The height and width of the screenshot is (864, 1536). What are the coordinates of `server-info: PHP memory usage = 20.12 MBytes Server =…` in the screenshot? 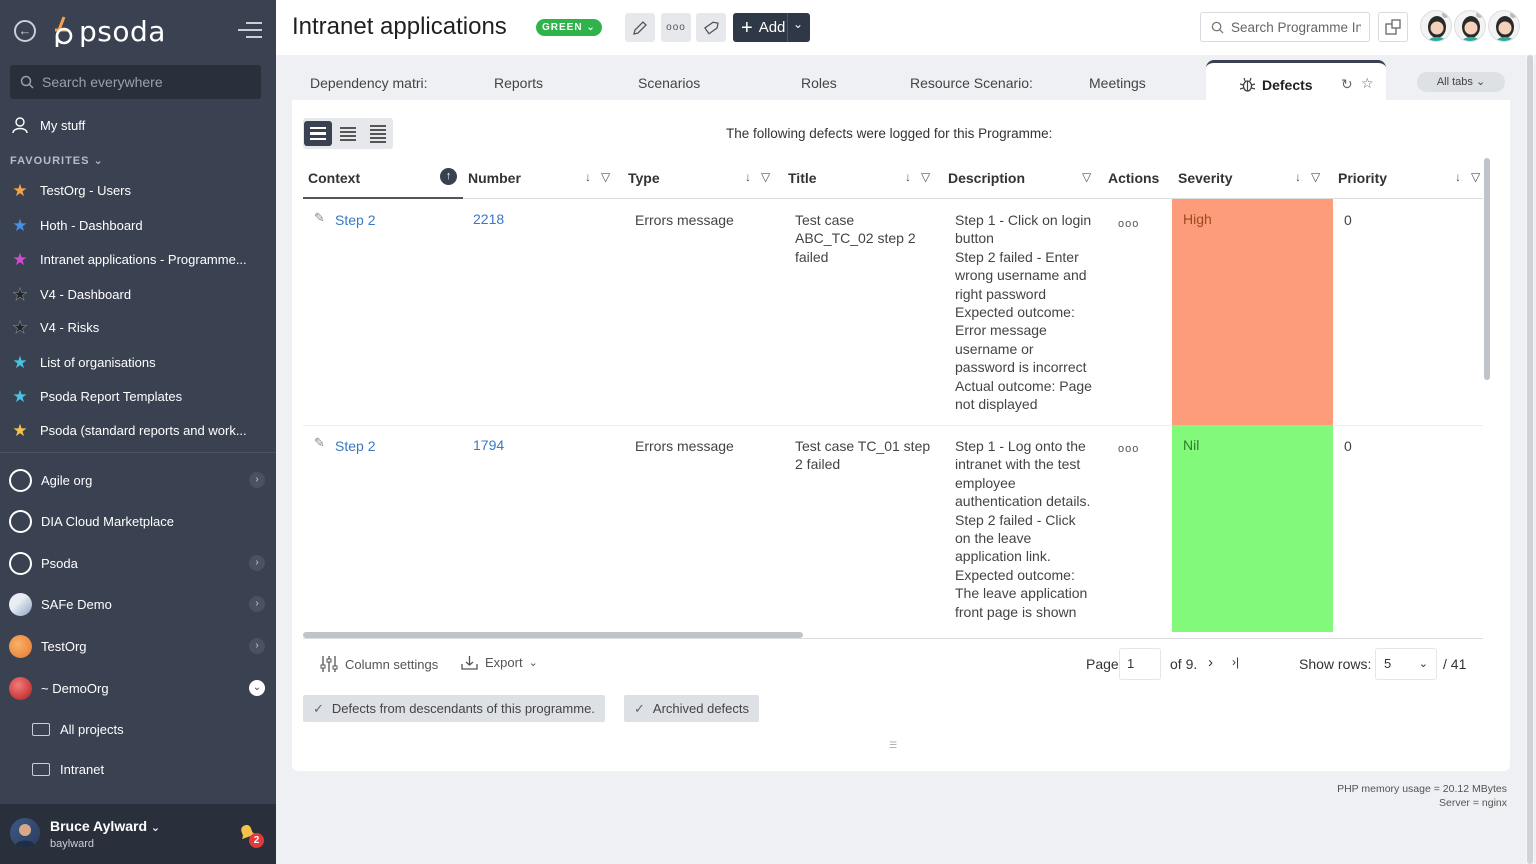 It's located at (1422, 796).